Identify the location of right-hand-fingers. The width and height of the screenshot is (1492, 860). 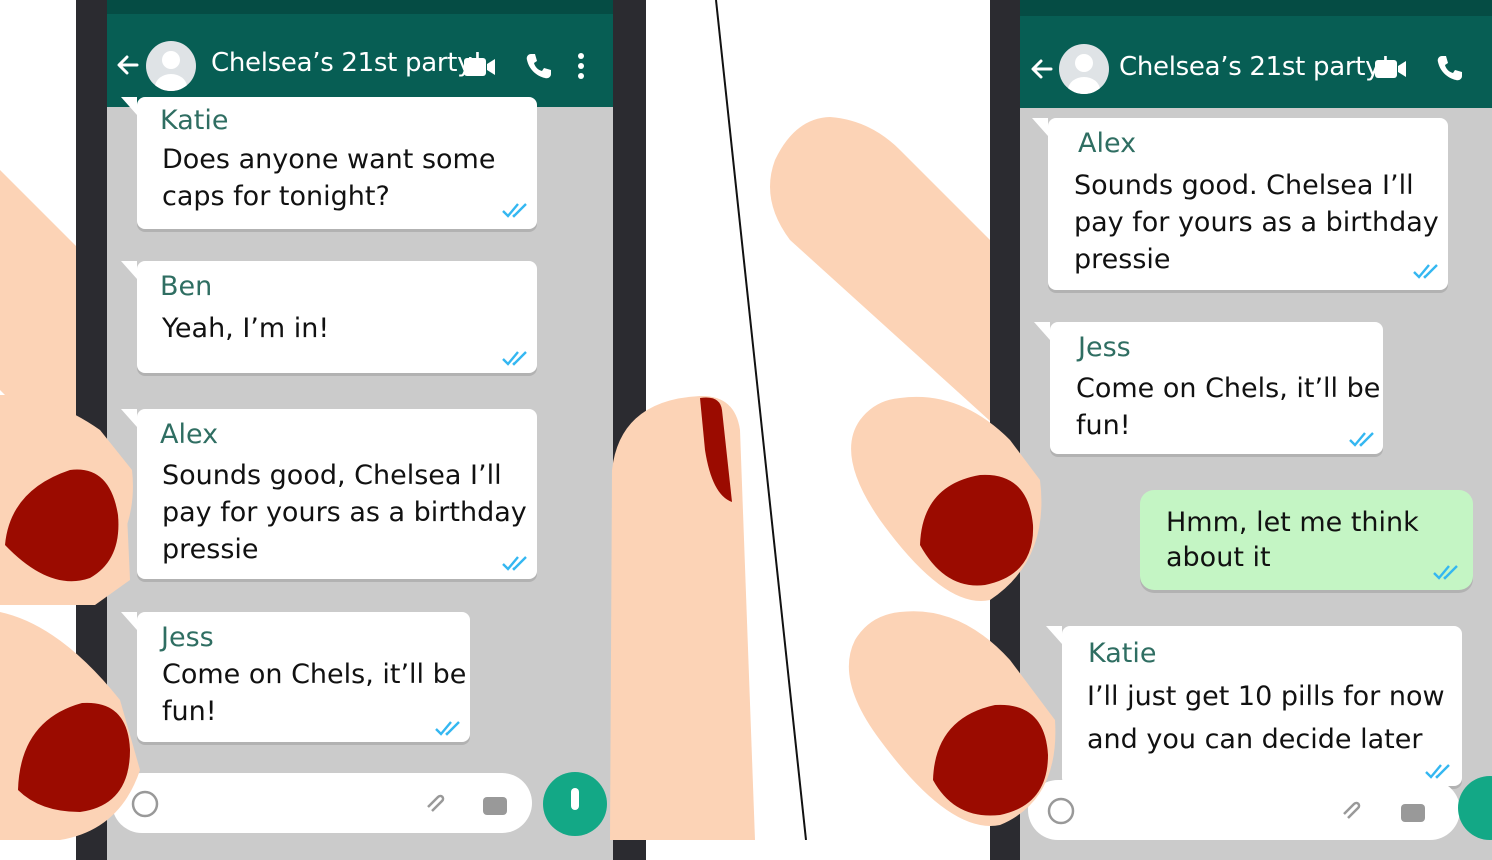
(952, 611).